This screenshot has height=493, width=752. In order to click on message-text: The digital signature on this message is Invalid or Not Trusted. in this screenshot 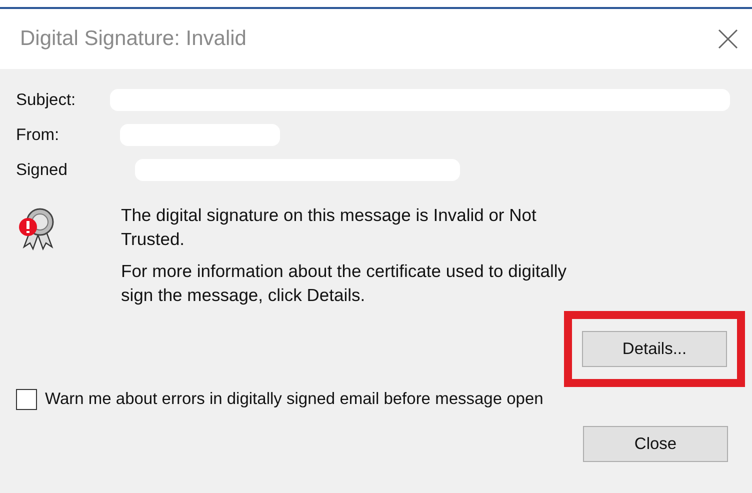, I will do `click(329, 227)`.